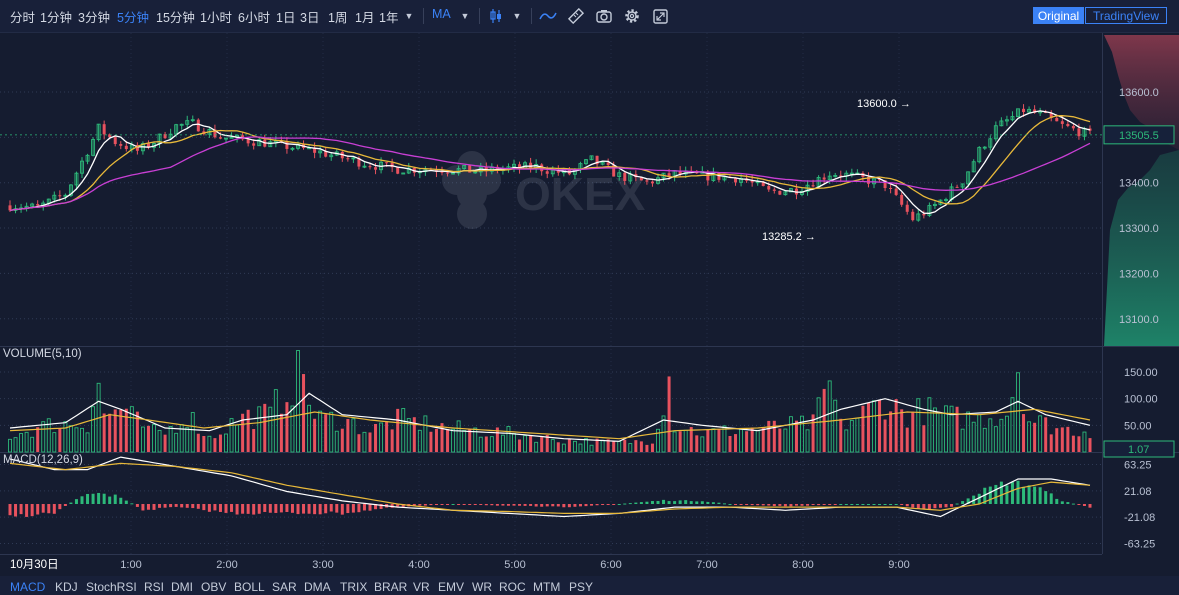 Image resolution: width=1179 pixels, height=595 pixels. What do you see at coordinates (546, 587) in the screenshot?
I see `indicator-tab: MTM` at bounding box center [546, 587].